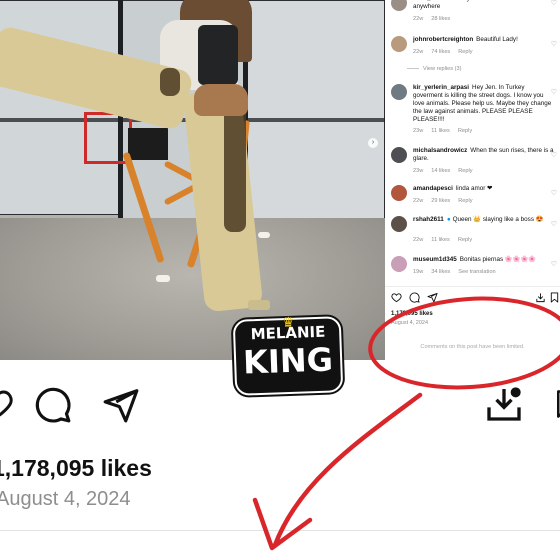 Image resolution: width=560 pixels, height=560 pixels. Describe the element at coordinates (428, 219) in the screenshot. I see `comment-username: rshah2611` at that location.